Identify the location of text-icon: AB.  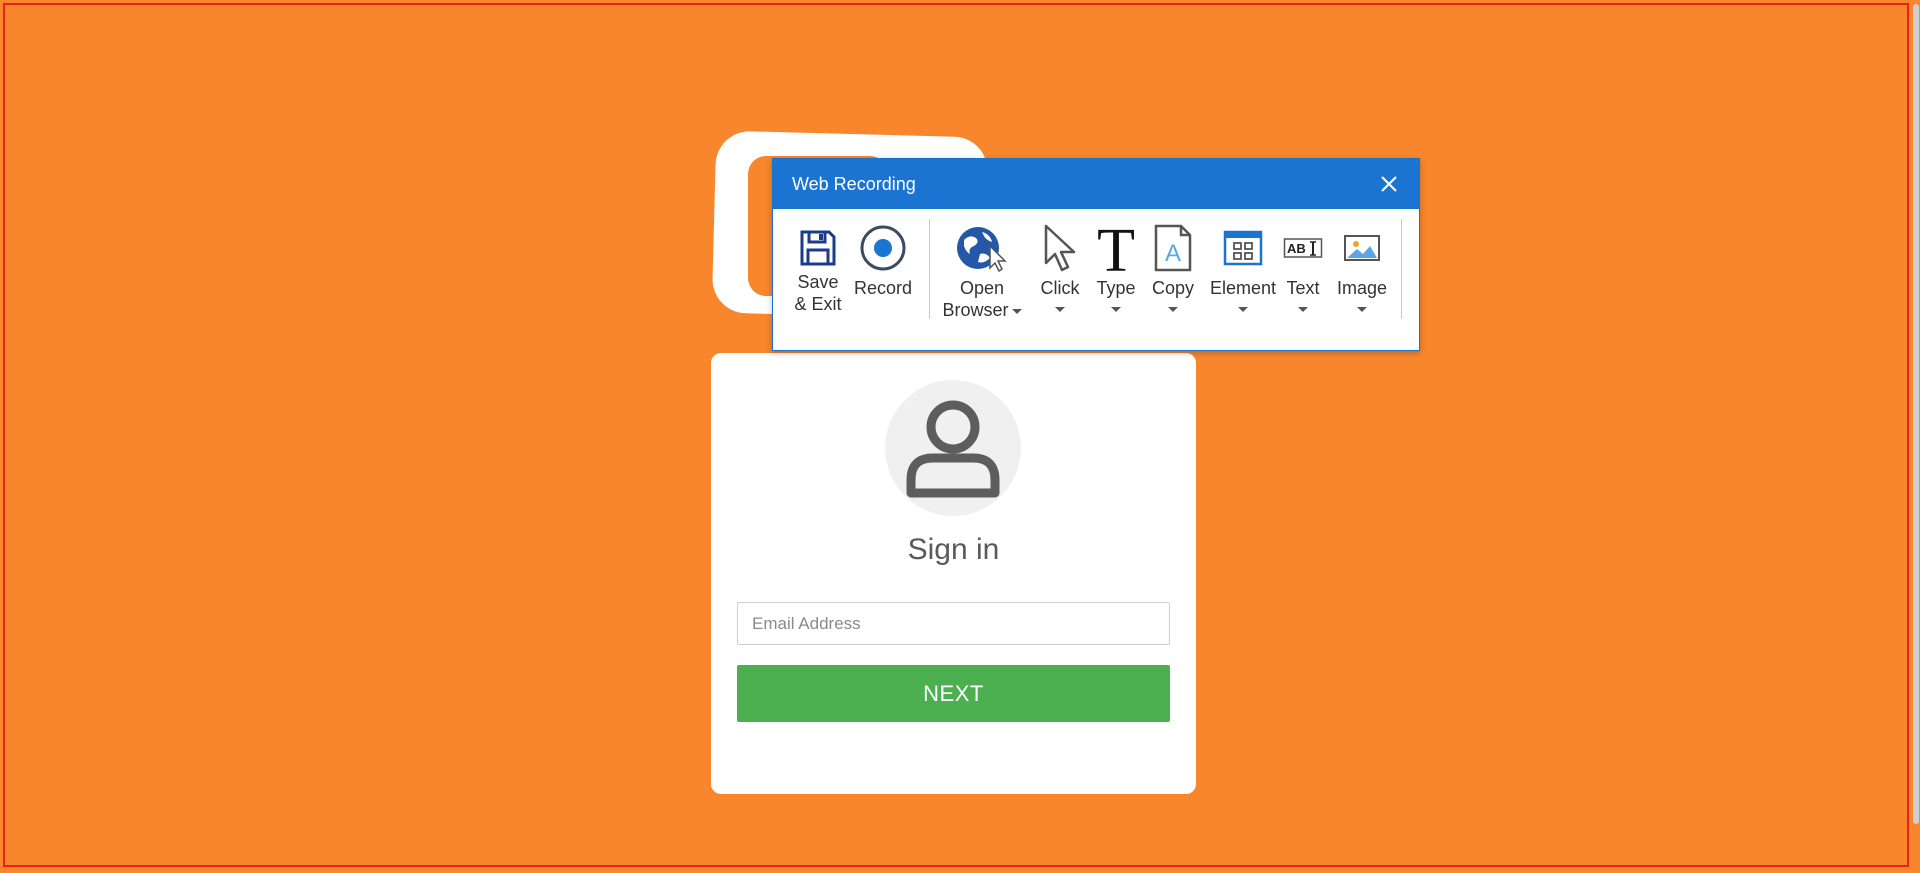
(1303, 248).